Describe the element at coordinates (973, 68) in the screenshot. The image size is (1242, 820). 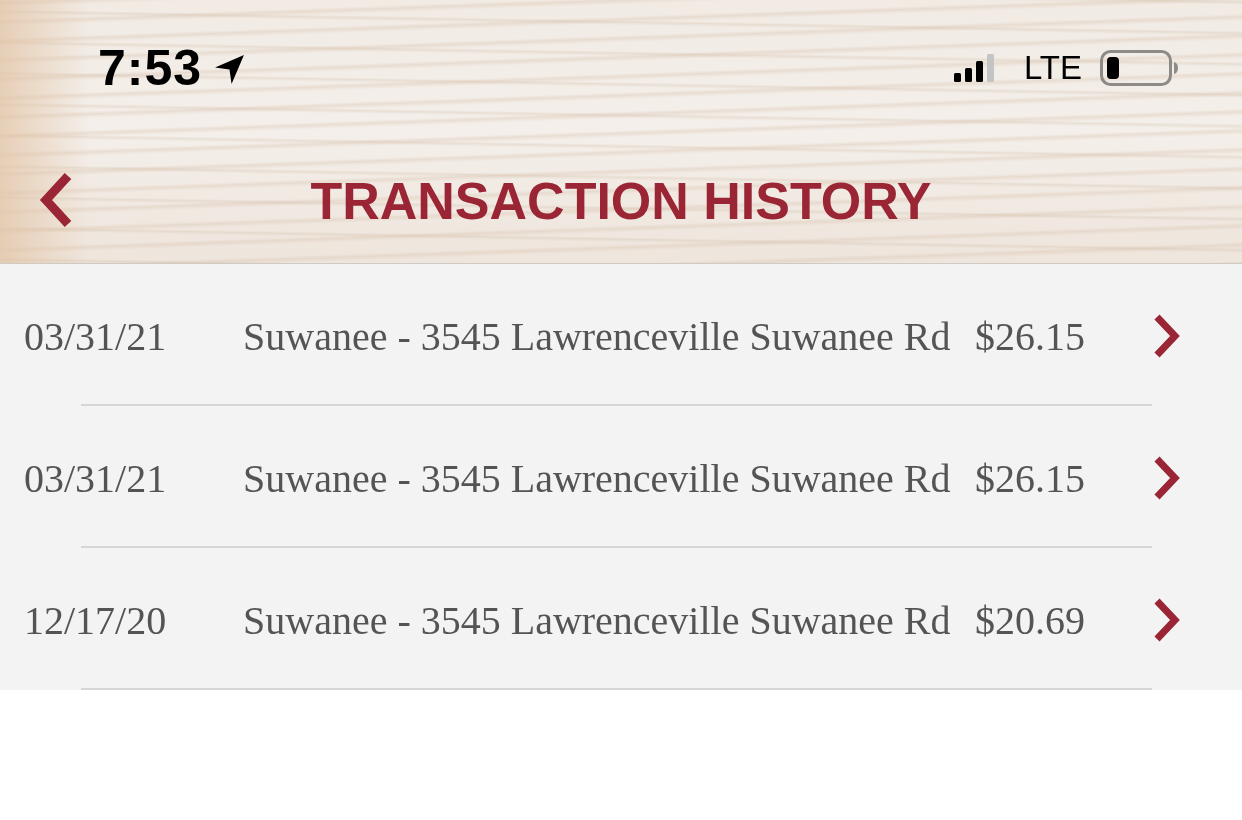
I see `signal-icon` at that location.